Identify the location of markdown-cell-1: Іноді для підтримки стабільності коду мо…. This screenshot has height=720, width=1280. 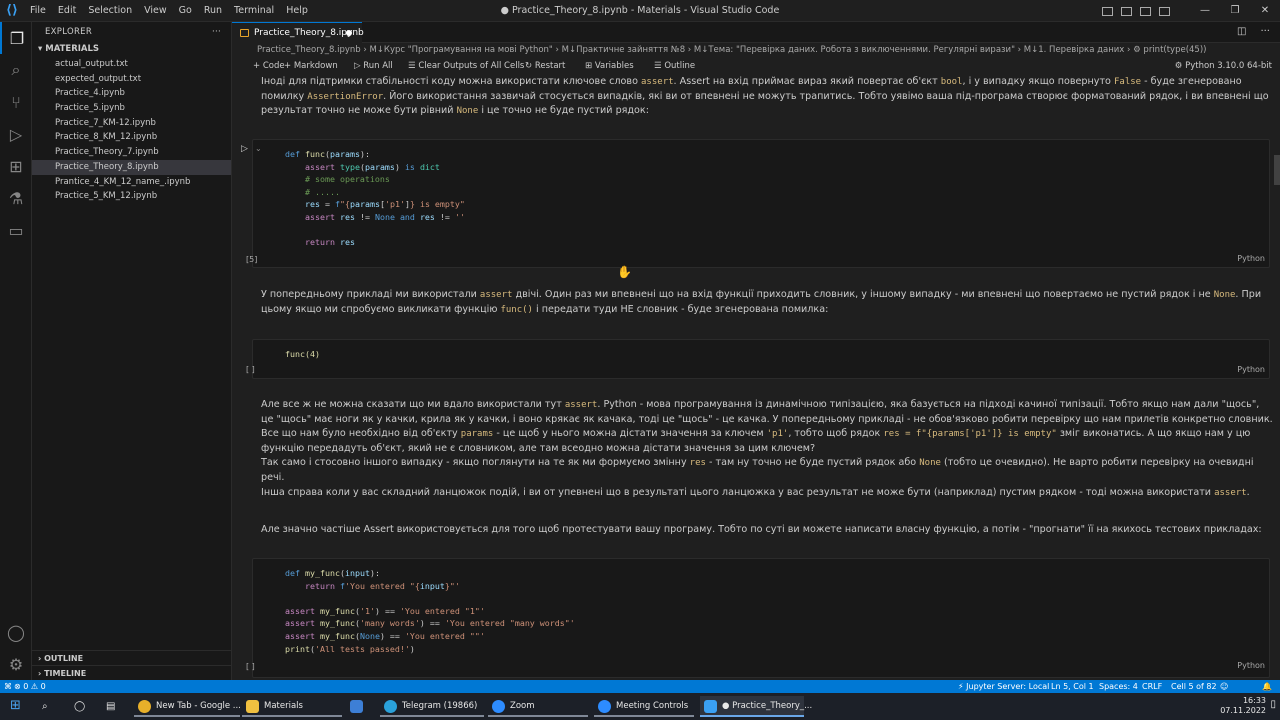
(767, 97).